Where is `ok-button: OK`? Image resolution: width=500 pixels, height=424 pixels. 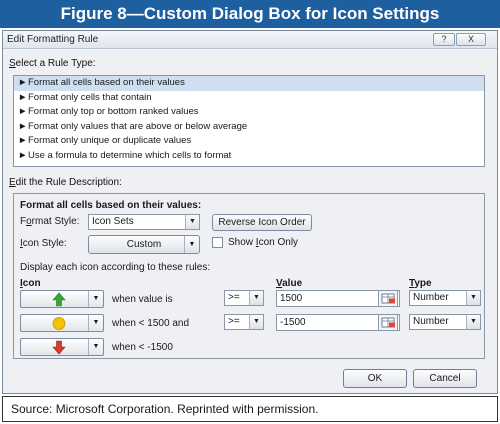
ok-button: OK is located at coordinates (375, 378).